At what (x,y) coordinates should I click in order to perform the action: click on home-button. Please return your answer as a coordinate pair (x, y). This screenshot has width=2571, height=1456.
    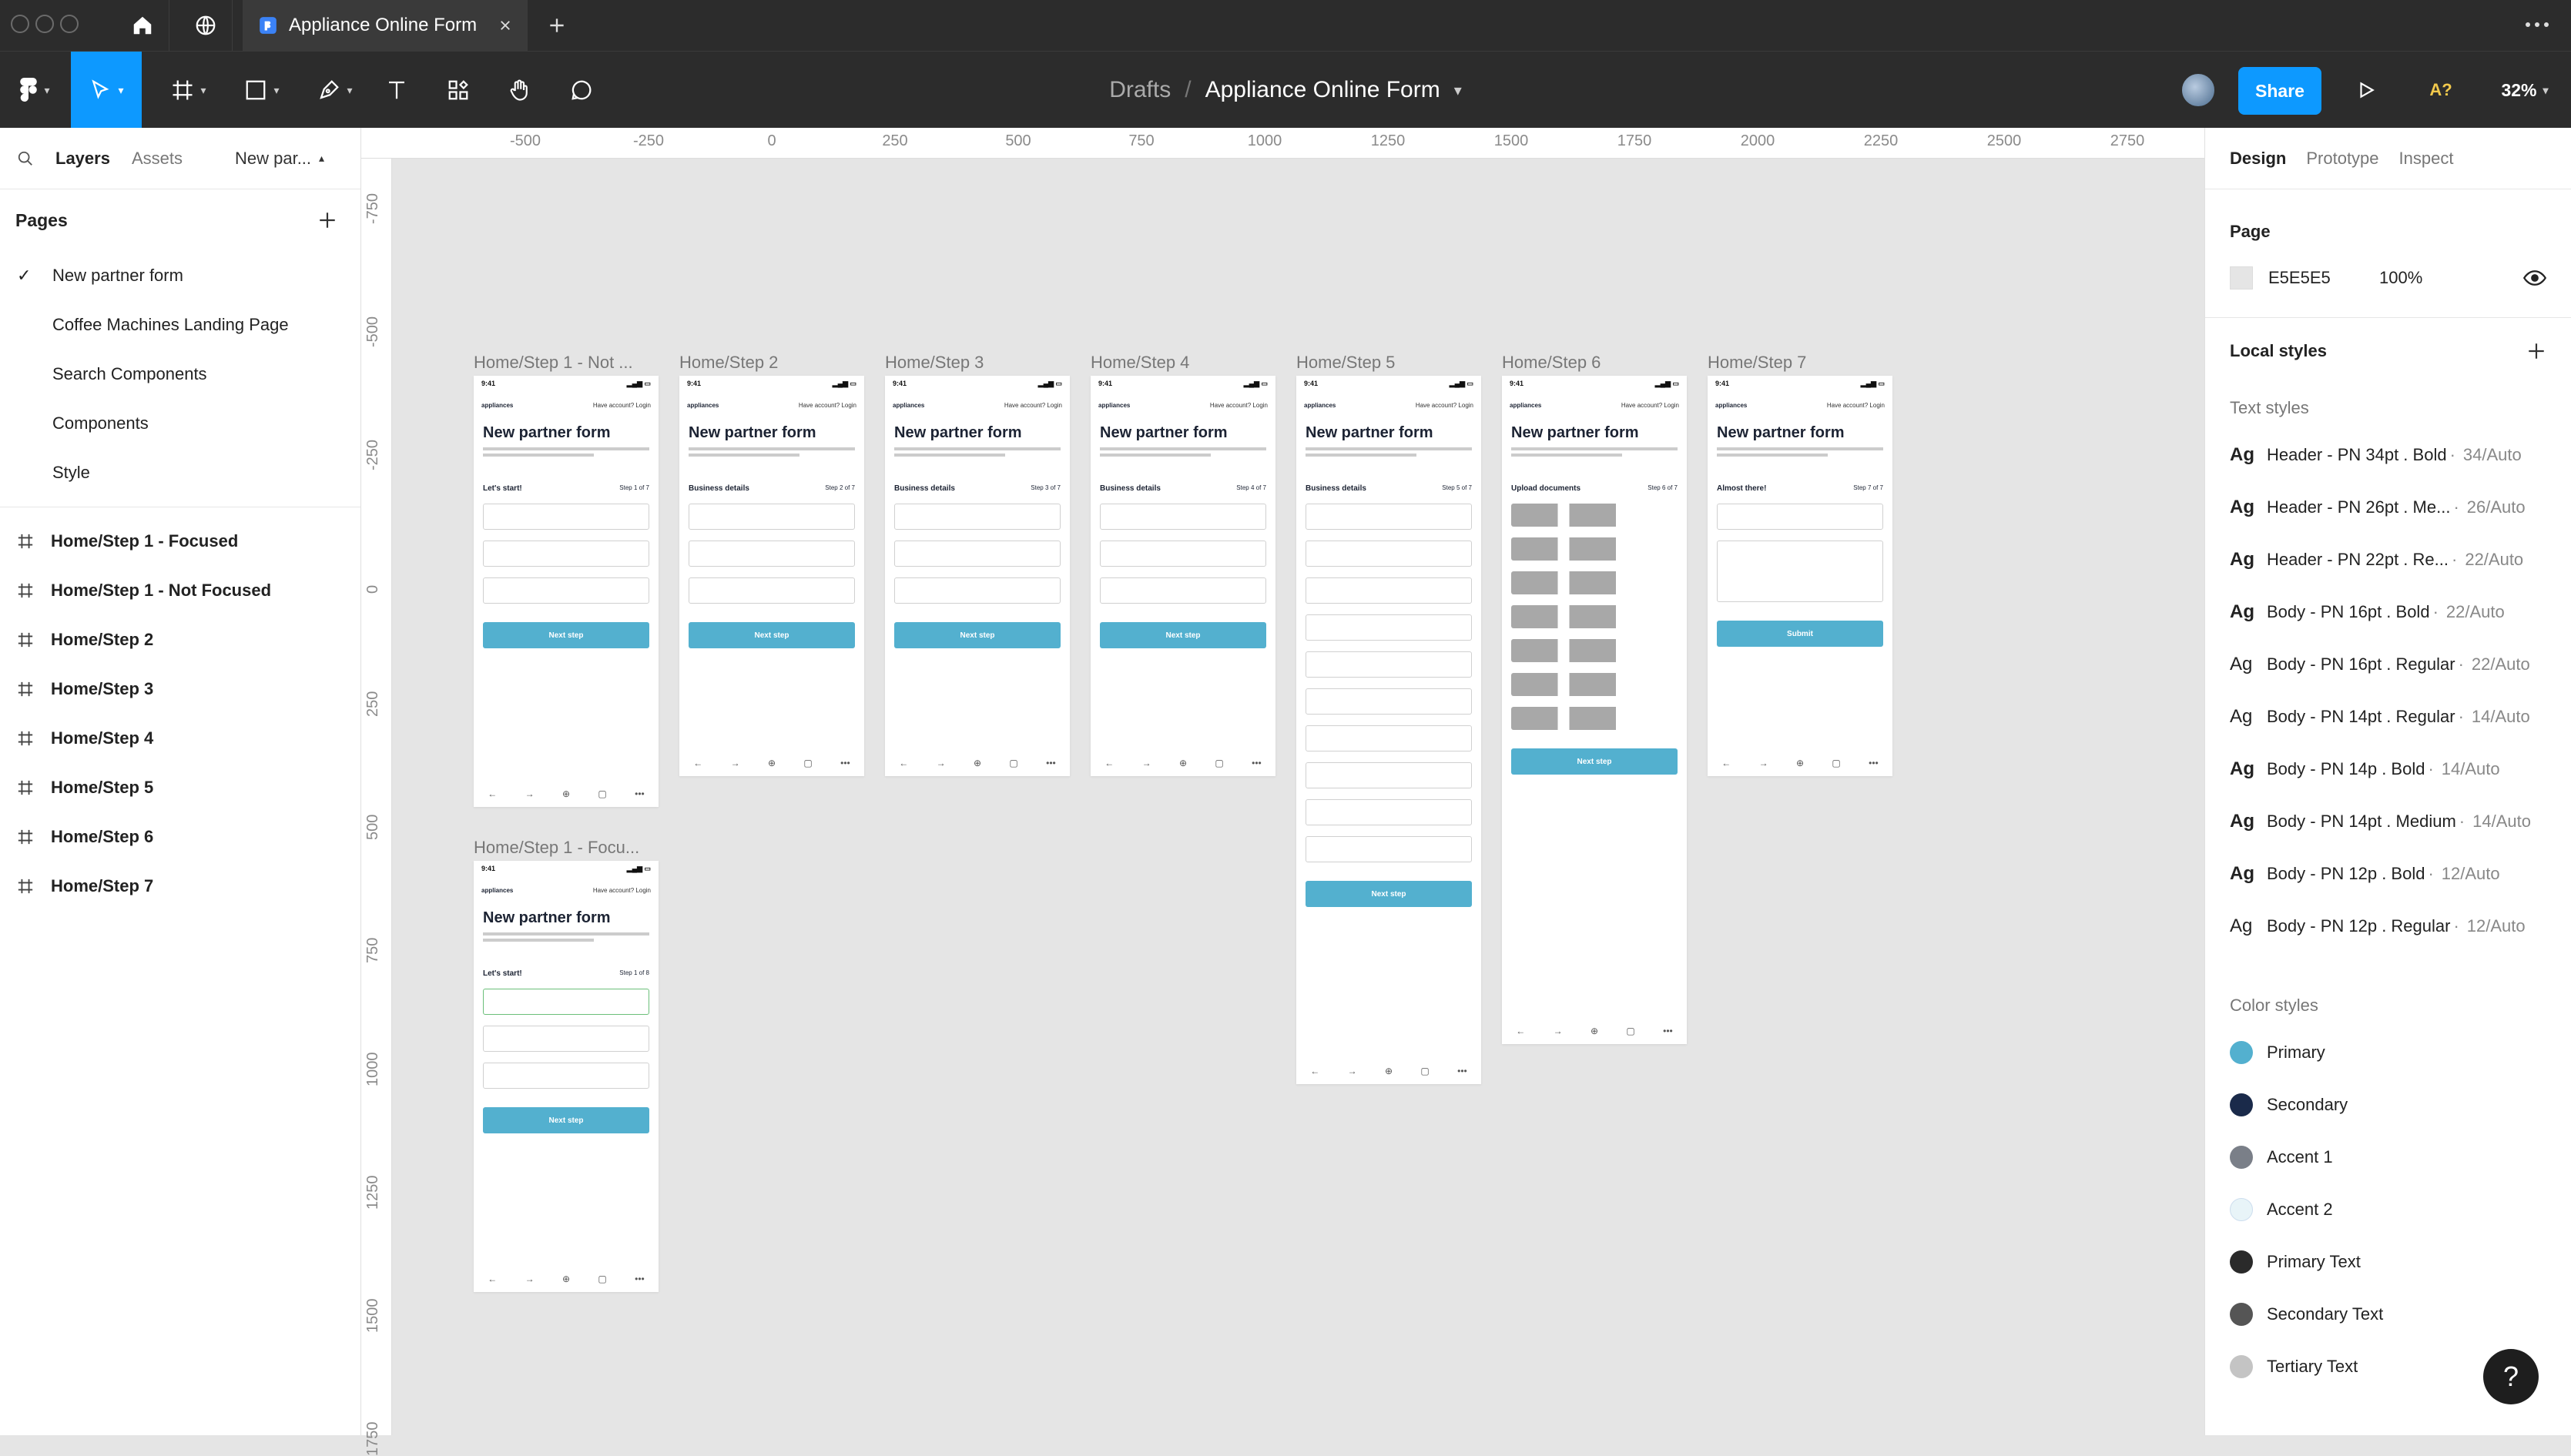
    Looking at the image, I should click on (142, 26).